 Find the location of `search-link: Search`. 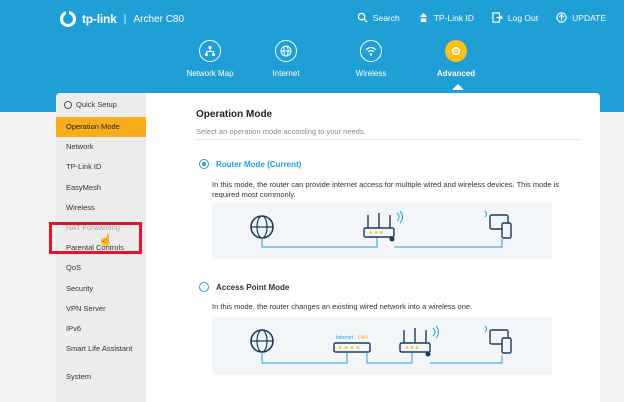

search-link: Search is located at coordinates (378, 17).